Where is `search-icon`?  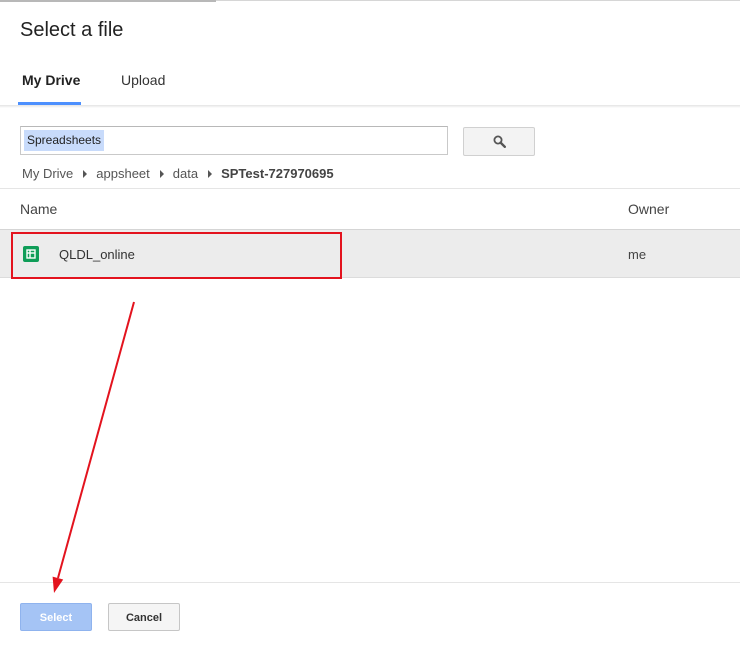
search-icon is located at coordinates (499, 141).